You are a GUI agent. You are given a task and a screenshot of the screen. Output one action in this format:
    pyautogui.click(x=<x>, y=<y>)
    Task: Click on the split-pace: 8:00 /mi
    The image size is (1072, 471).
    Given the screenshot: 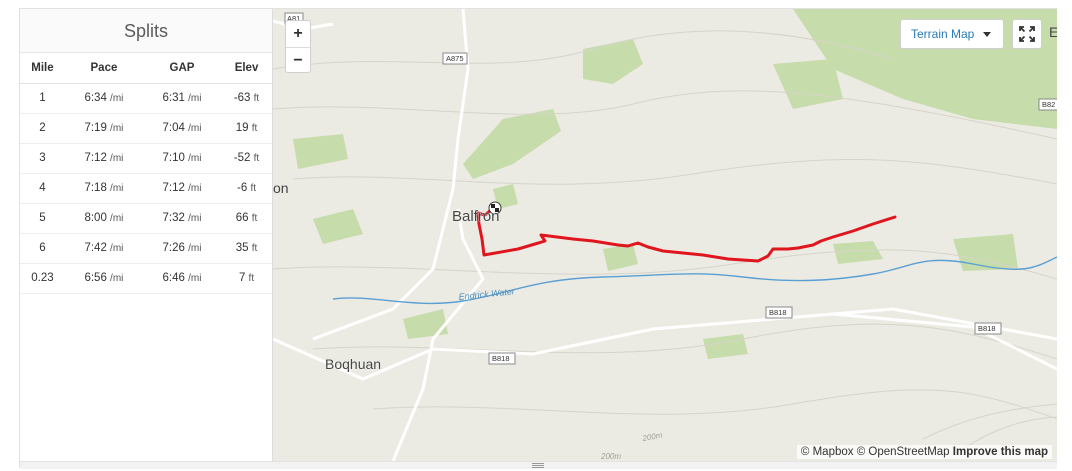 What is the action you would take?
    pyautogui.click(x=103, y=218)
    